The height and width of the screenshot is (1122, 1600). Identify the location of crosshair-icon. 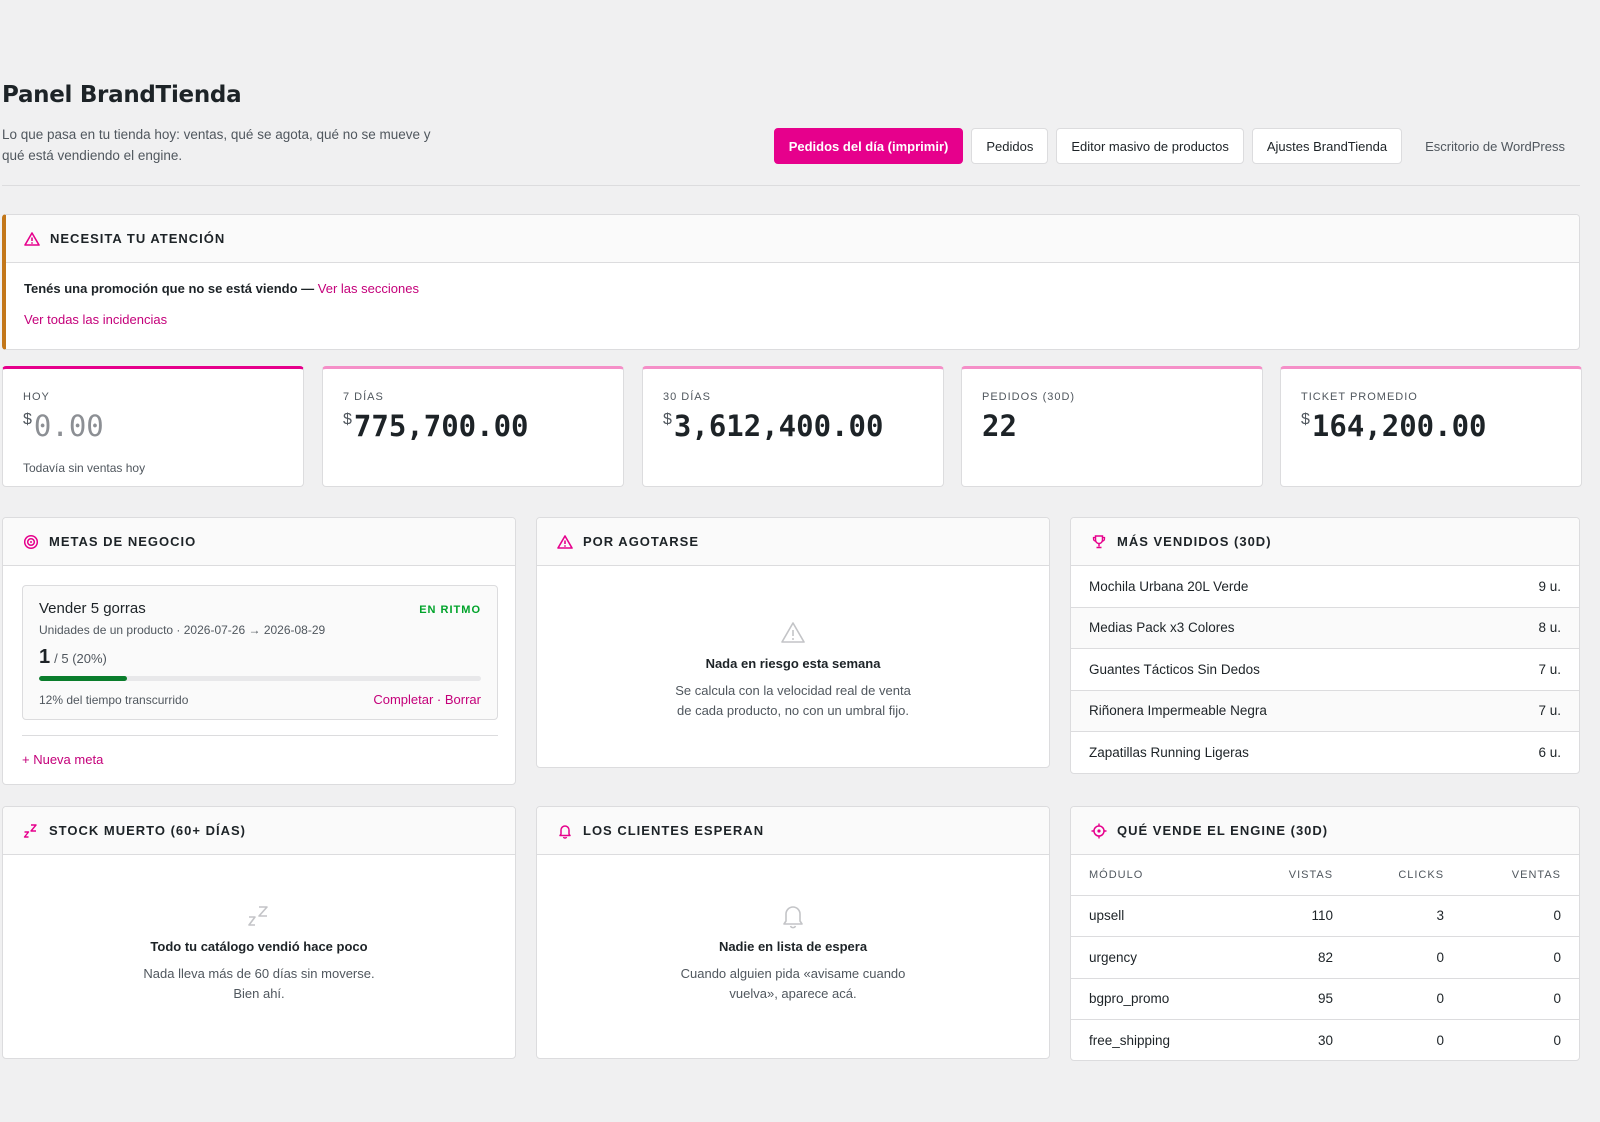
(1099, 830).